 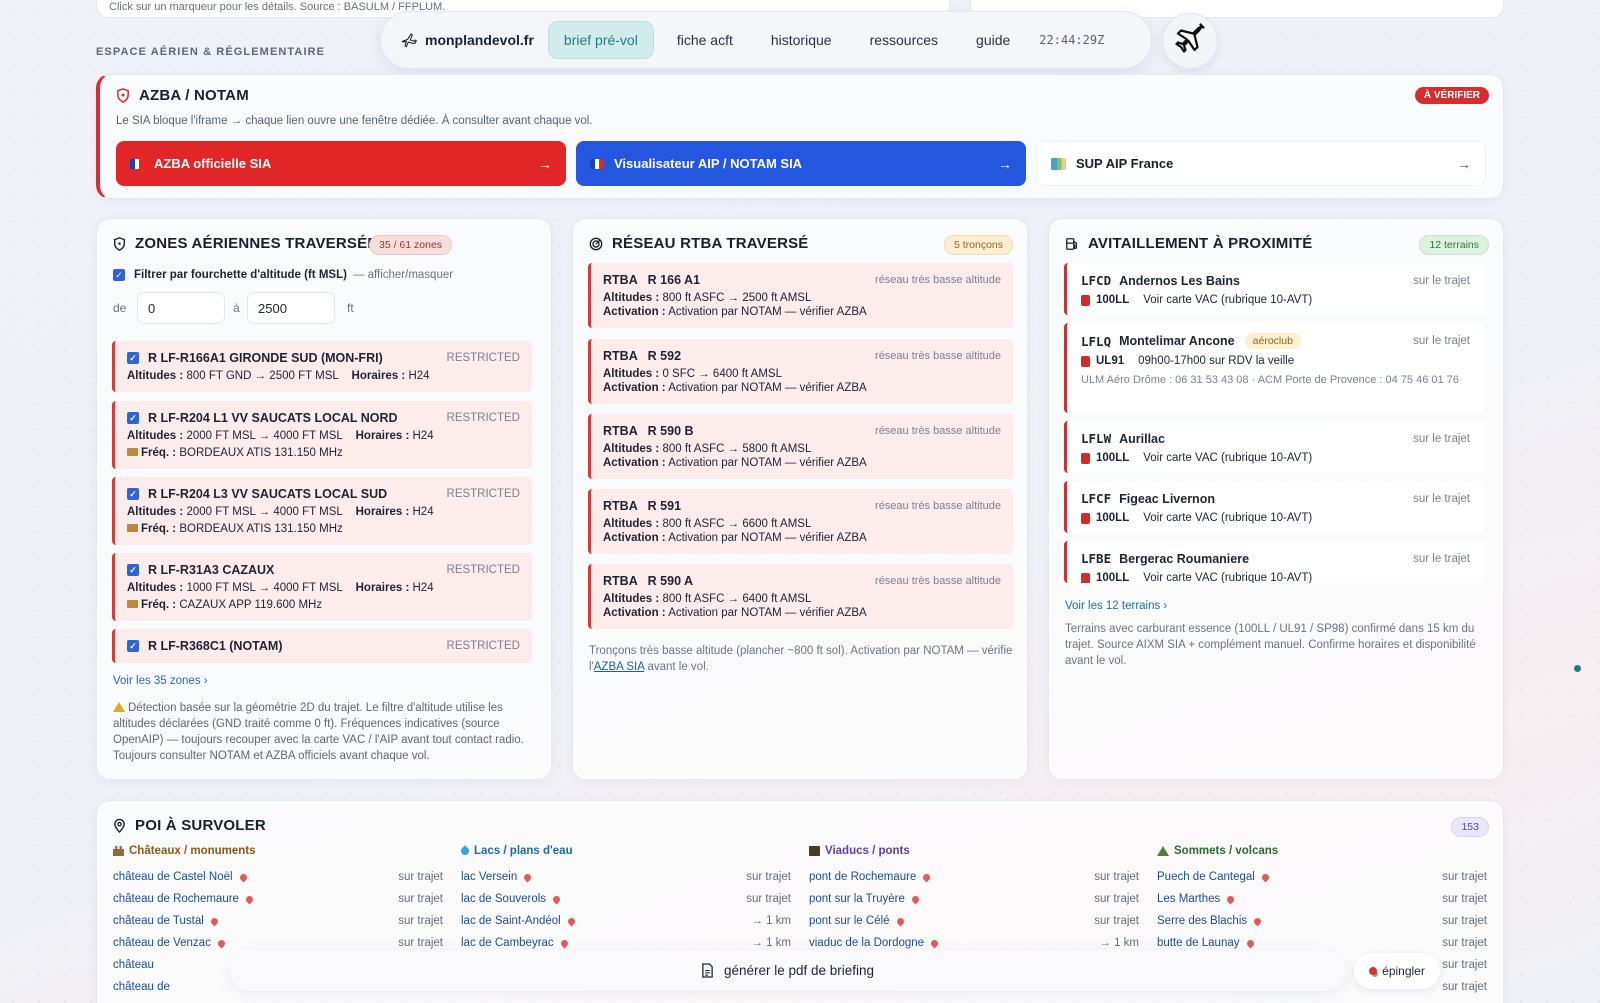 What do you see at coordinates (213, 163) in the screenshot?
I see `azba-official-label: AZBA officielle SIA` at bounding box center [213, 163].